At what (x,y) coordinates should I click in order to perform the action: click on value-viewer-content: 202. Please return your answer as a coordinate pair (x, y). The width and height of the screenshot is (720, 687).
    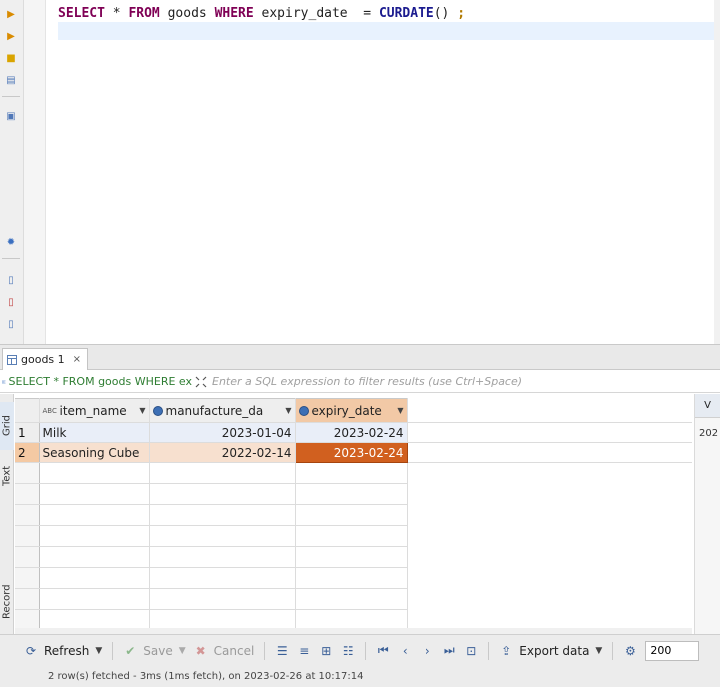
    Looking at the image, I should click on (709, 433).